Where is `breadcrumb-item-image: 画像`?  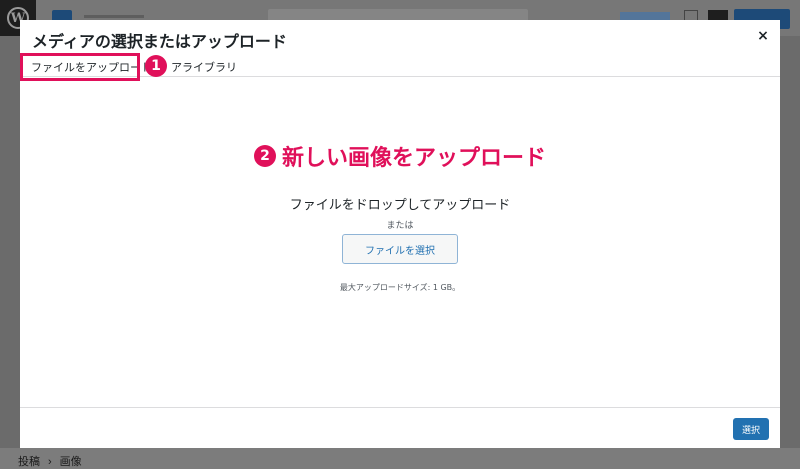 breadcrumb-item-image: 画像 is located at coordinates (71, 462).